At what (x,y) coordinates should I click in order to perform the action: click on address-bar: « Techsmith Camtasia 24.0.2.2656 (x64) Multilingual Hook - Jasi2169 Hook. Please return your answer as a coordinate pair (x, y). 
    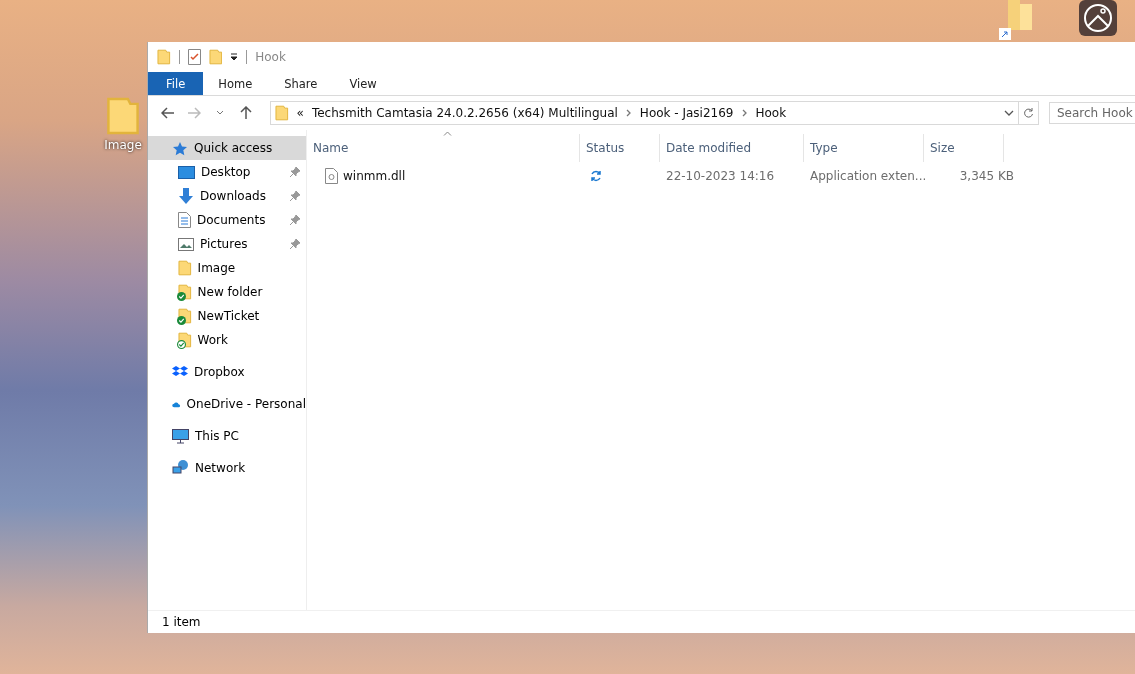
    Looking at the image, I should click on (644, 113).